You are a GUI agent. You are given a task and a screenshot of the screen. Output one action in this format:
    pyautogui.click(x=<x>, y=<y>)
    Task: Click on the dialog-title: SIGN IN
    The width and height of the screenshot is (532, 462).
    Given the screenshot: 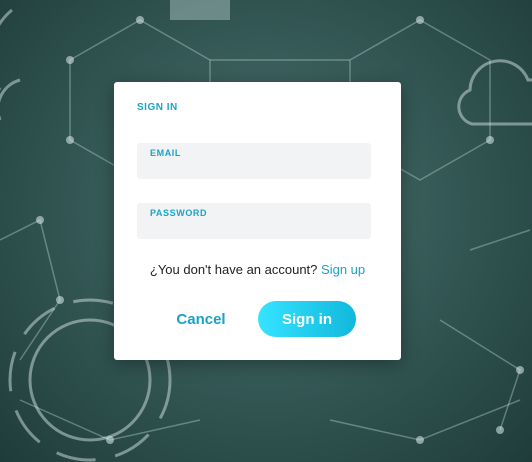 What is the action you would take?
    pyautogui.click(x=157, y=107)
    